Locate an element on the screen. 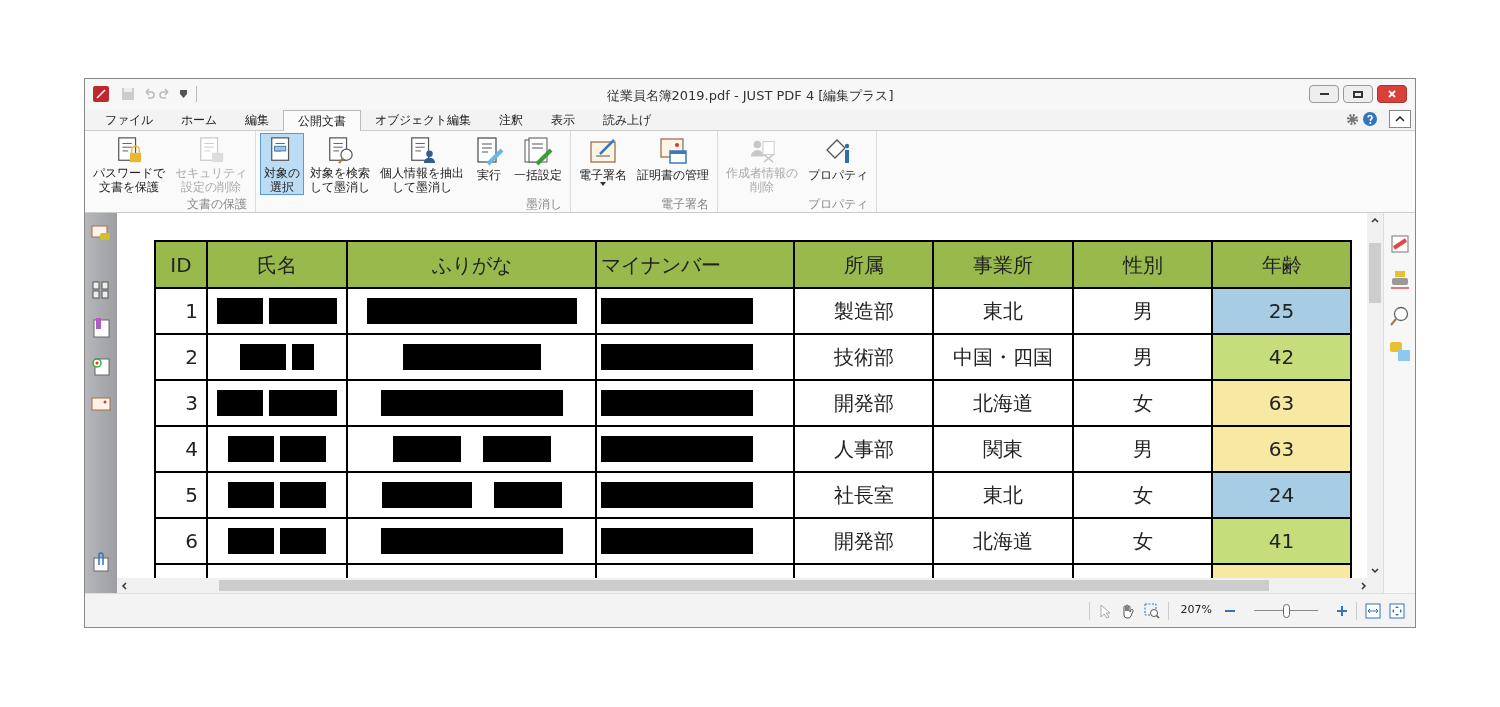 This screenshot has height=707, width=1500. ribbon-tab: オブジェクト編集 is located at coordinates (423, 119).